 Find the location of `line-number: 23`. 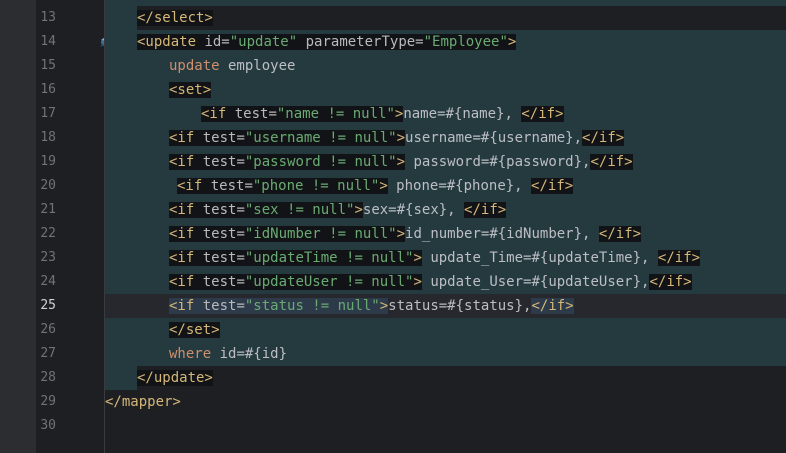

line-number: 23 is located at coordinates (48, 257).